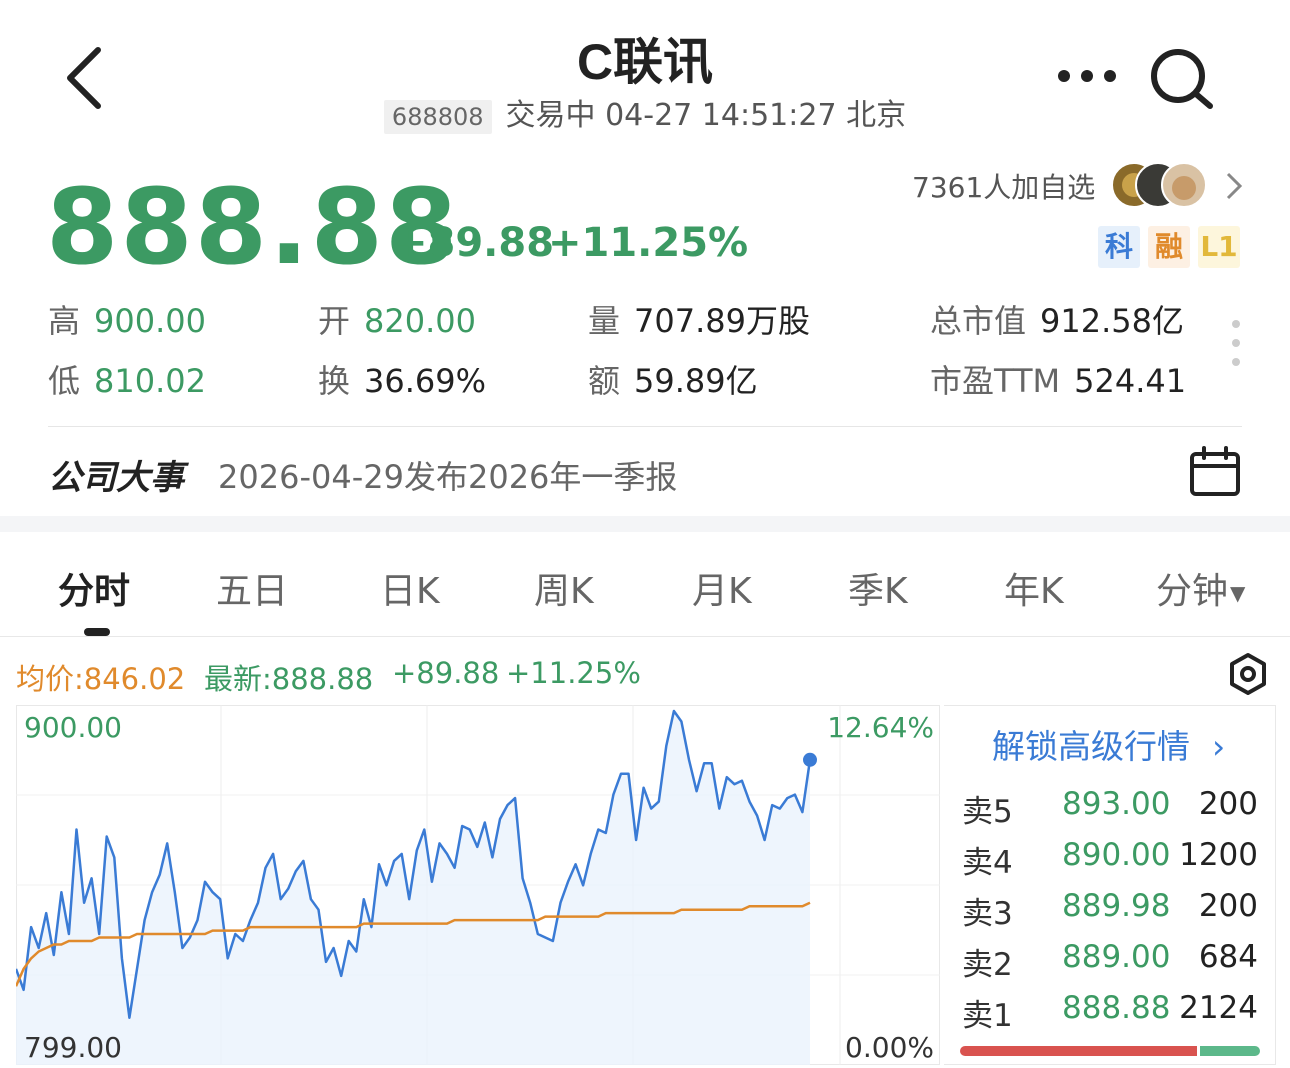 The image size is (1290, 1068). What do you see at coordinates (1219, 746) in the screenshot?
I see `chevron-right-icon: ›` at bounding box center [1219, 746].